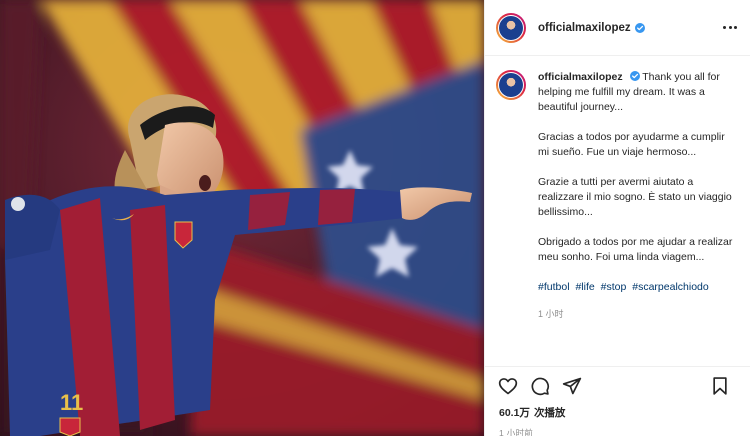 The image size is (750, 436). What do you see at coordinates (617, 431) in the screenshot?
I see `post-timestamp: 1 小时前` at bounding box center [617, 431].